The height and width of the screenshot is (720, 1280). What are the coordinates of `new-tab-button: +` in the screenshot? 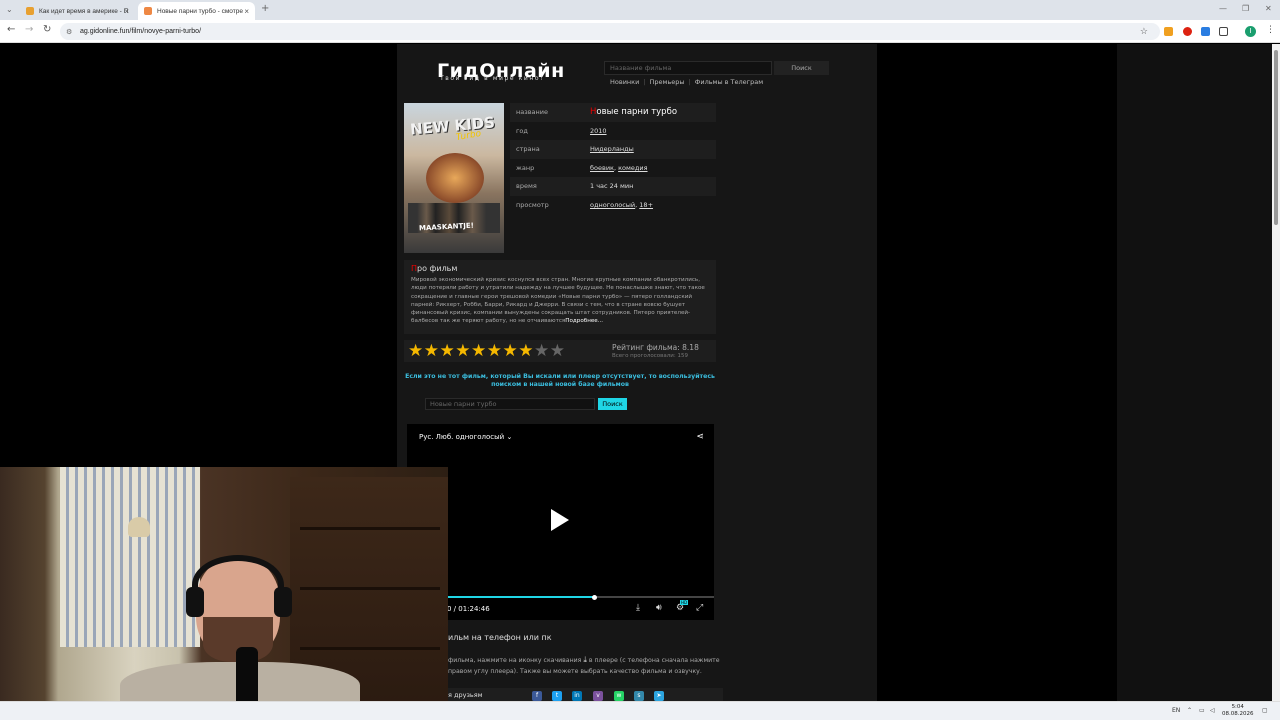 It's located at (265, 8).